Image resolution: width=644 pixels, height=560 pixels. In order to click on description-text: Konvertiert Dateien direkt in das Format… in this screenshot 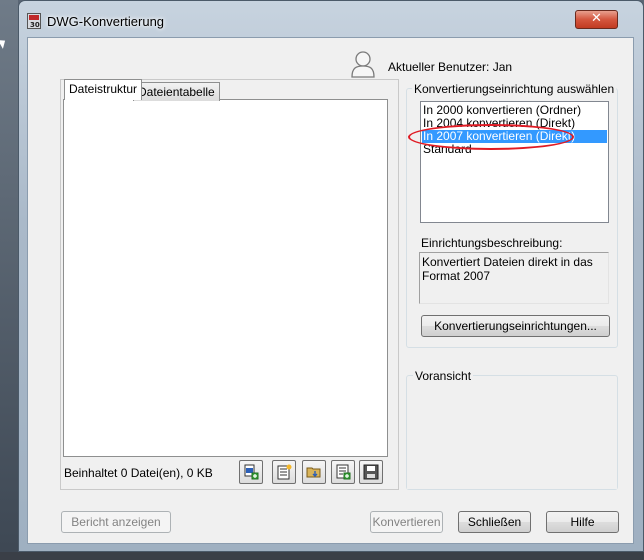, I will do `click(507, 269)`.